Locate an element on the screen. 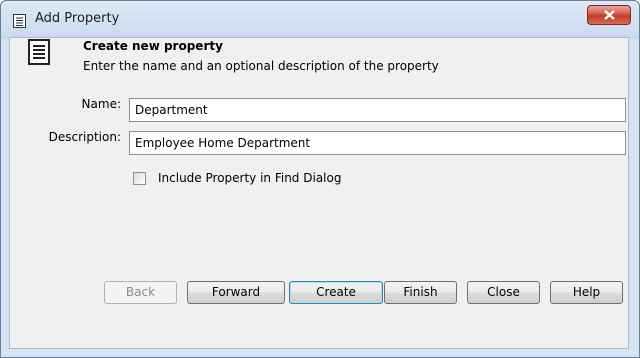  title-bar: Add Property is located at coordinates (320, 19).